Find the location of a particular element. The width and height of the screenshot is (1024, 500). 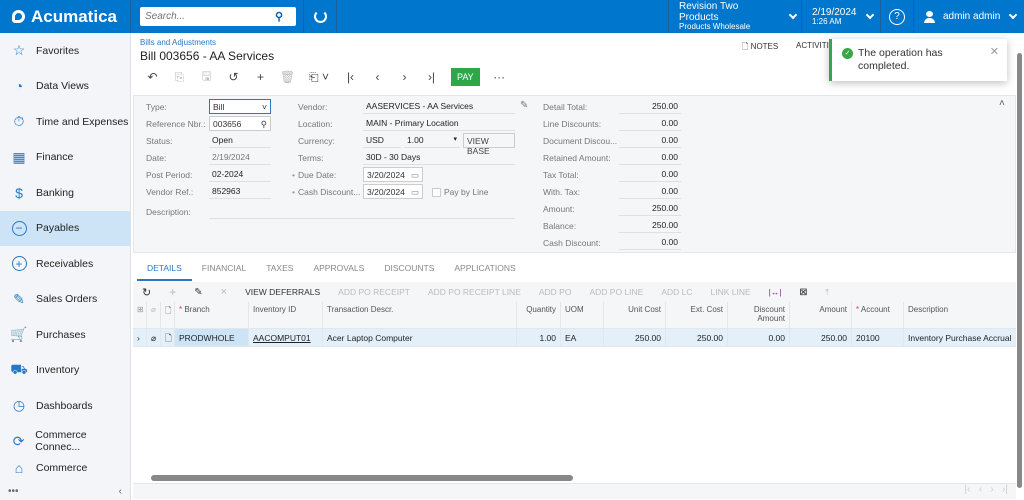

add-po-receipt-line-button: ADD PO RECEIPT LINE is located at coordinates (474, 292).